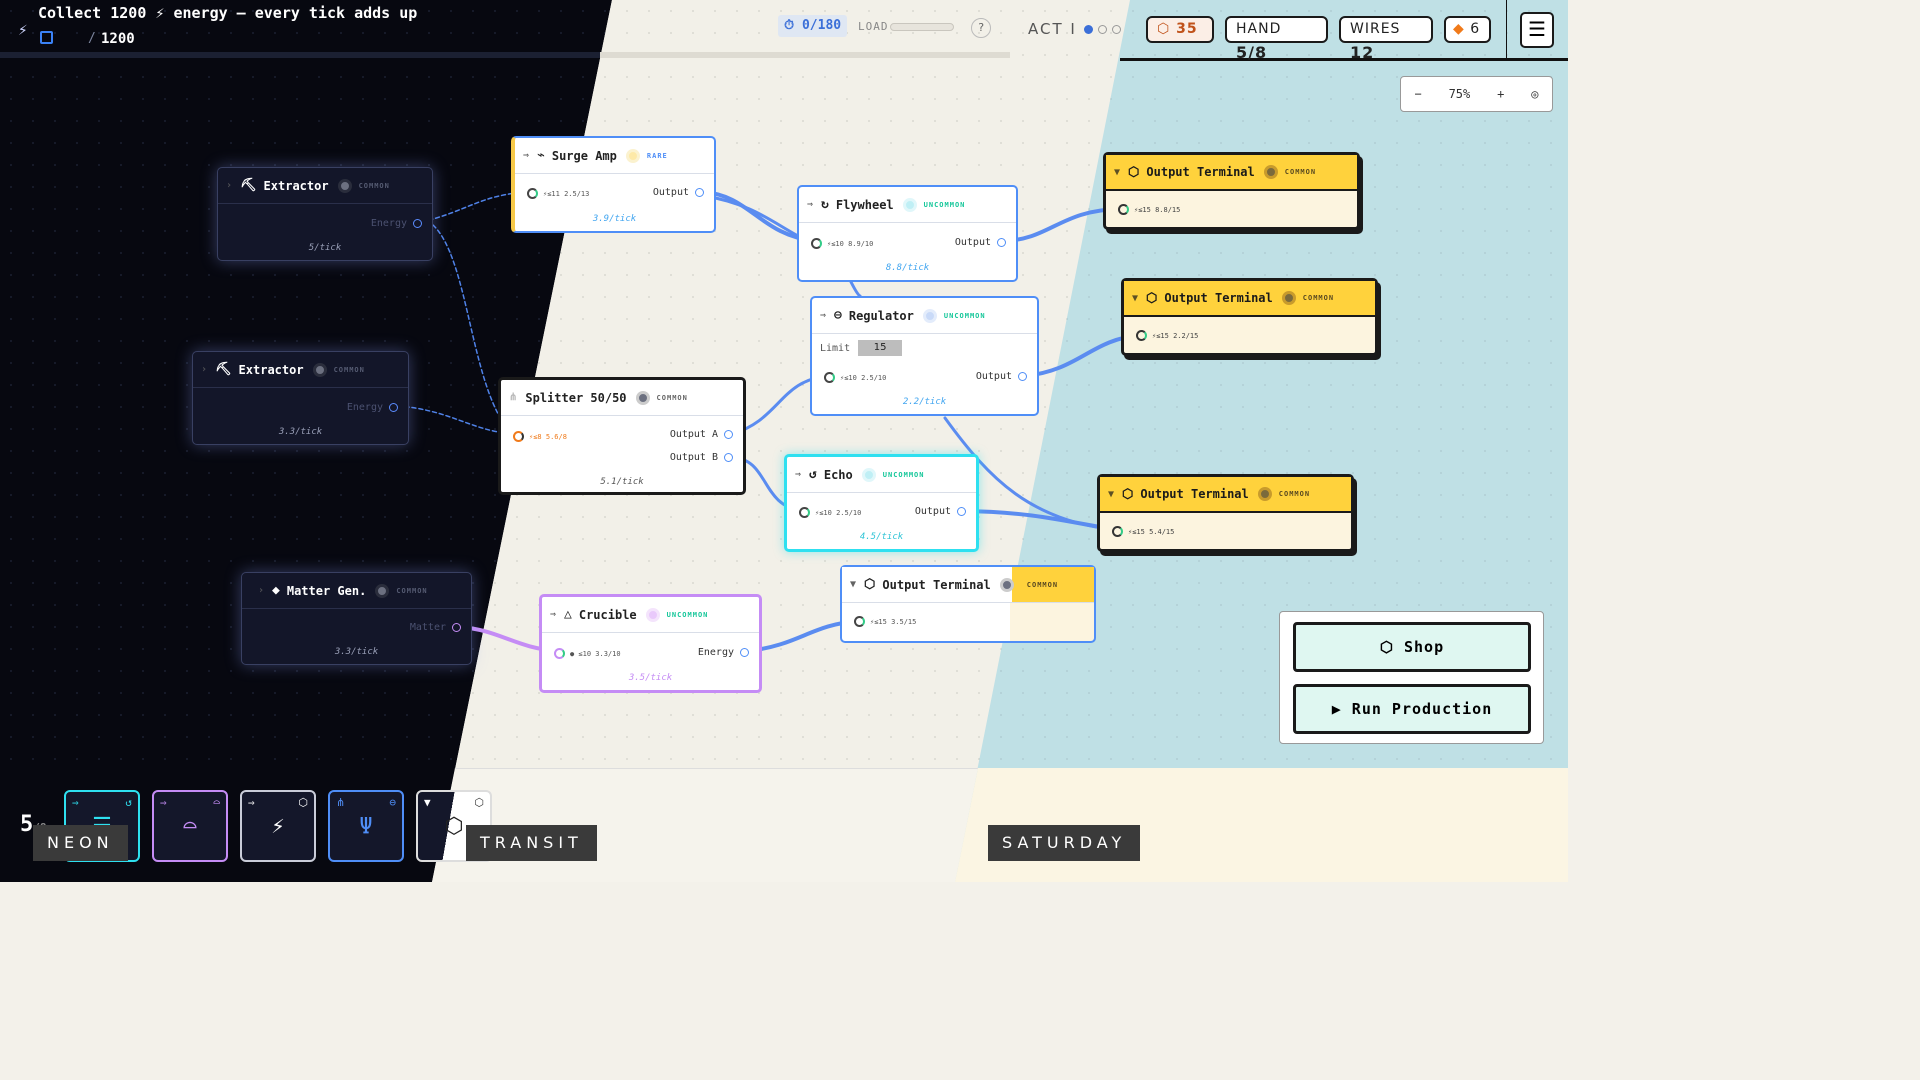  Describe the element at coordinates (1417, 94) in the screenshot. I see `zoom-out-button: −` at that location.